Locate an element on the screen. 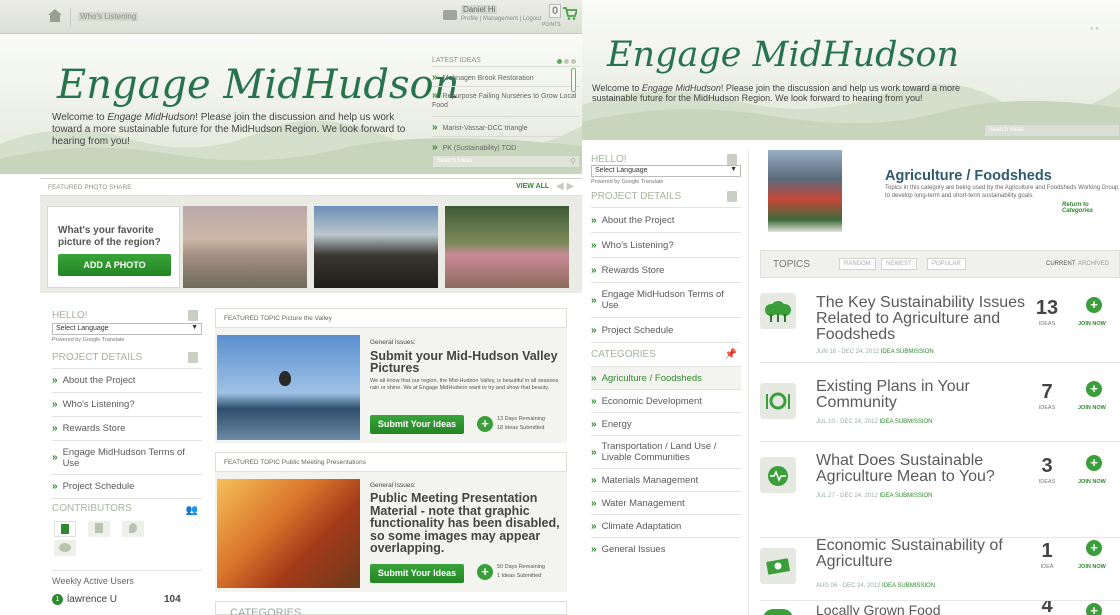 This screenshot has width=1120, height=615. return-to-categories-link: Return to Categories is located at coordinates (1091, 208).